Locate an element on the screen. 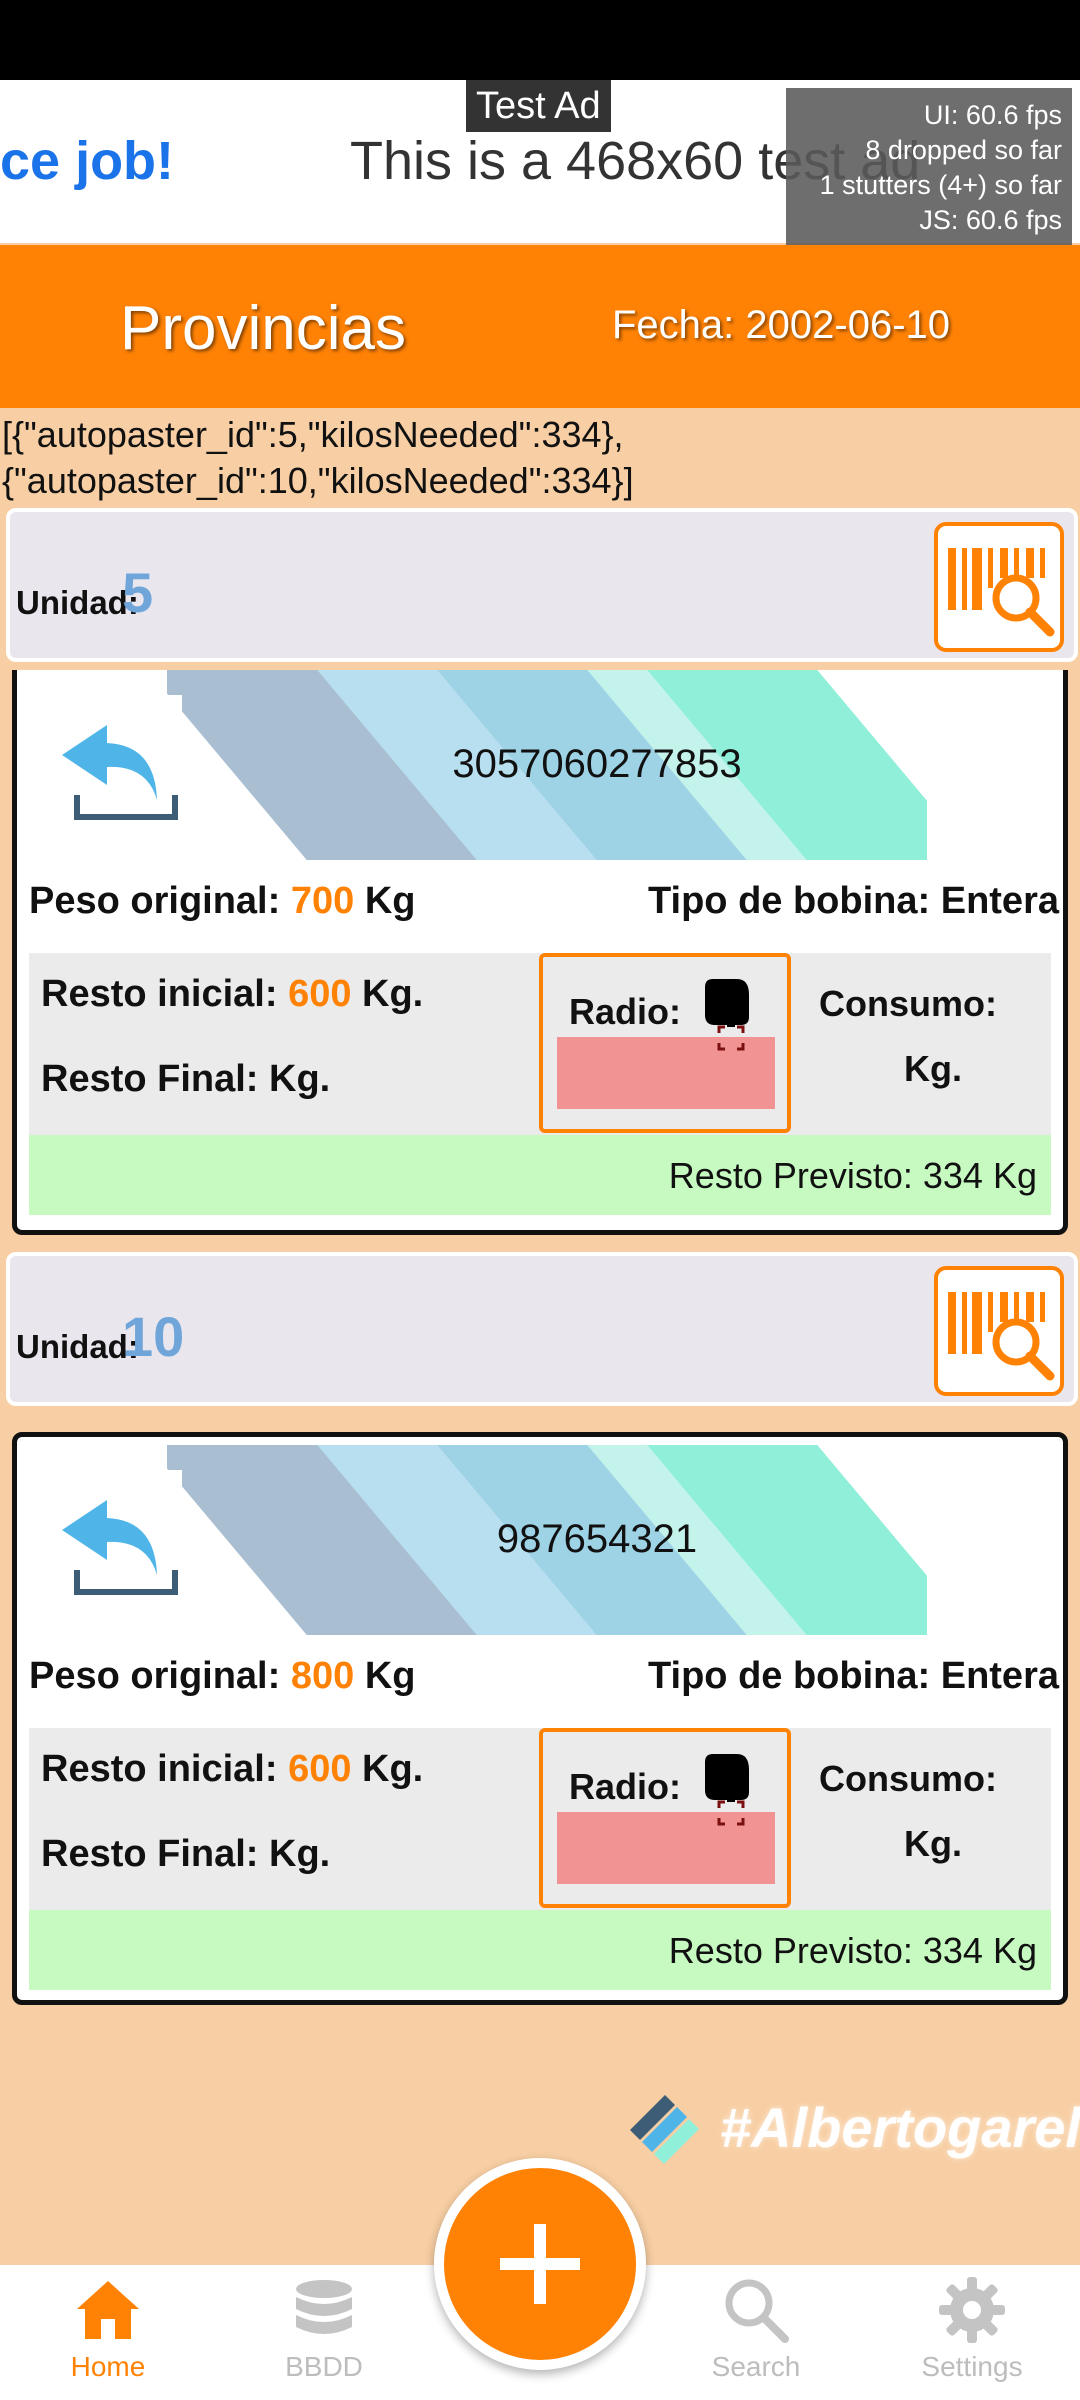  watermark-text: #Albertogarel is located at coordinates (900, 2127).